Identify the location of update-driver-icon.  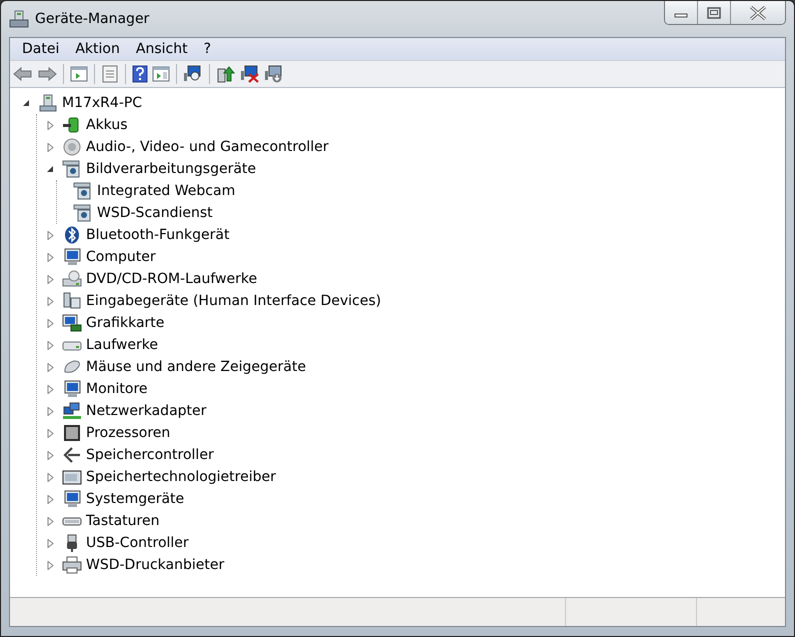
(226, 74).